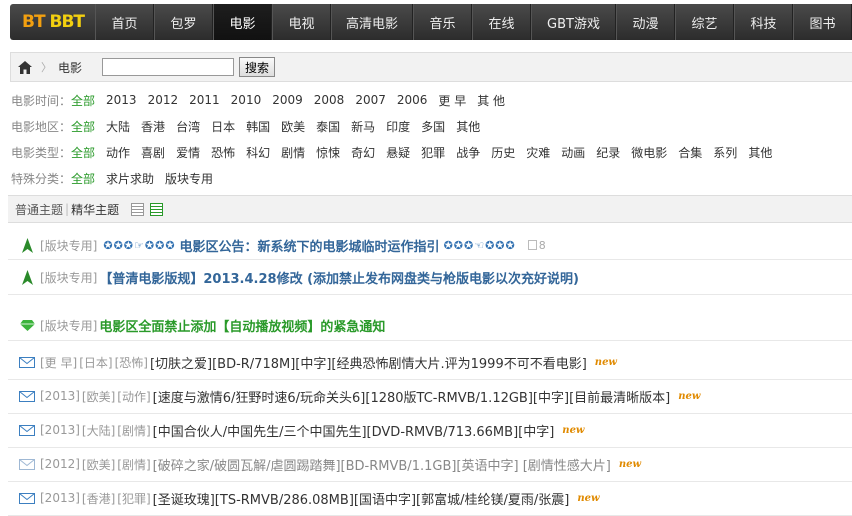  Describe the element at coordinates (133, 498) in the screenshot. I see `thread-tag: [犯罪]` at that location.